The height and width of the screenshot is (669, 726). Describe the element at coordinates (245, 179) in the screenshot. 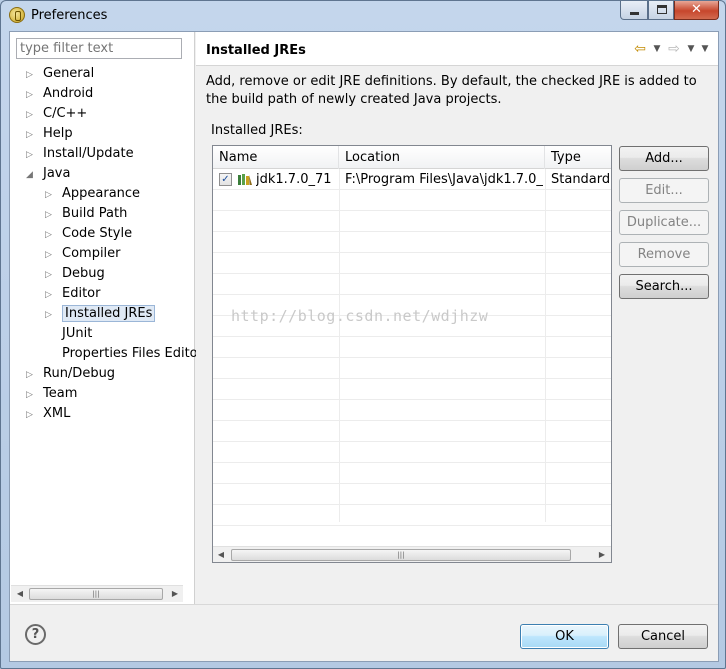

I see `jre-library-icon` at that location.